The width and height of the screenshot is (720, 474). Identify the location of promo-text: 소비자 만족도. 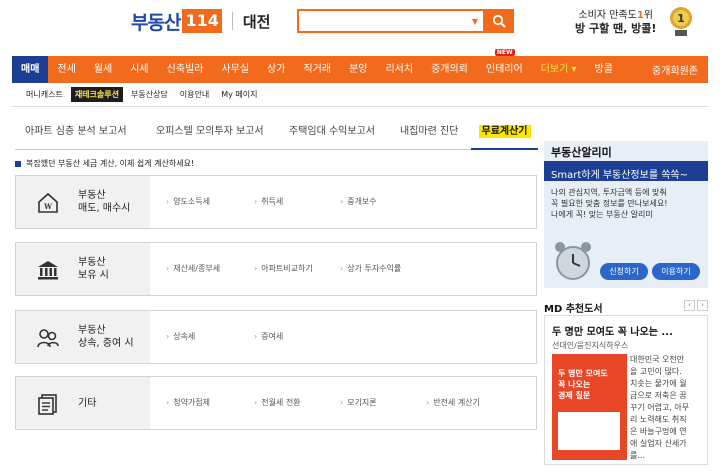
(607, 15).